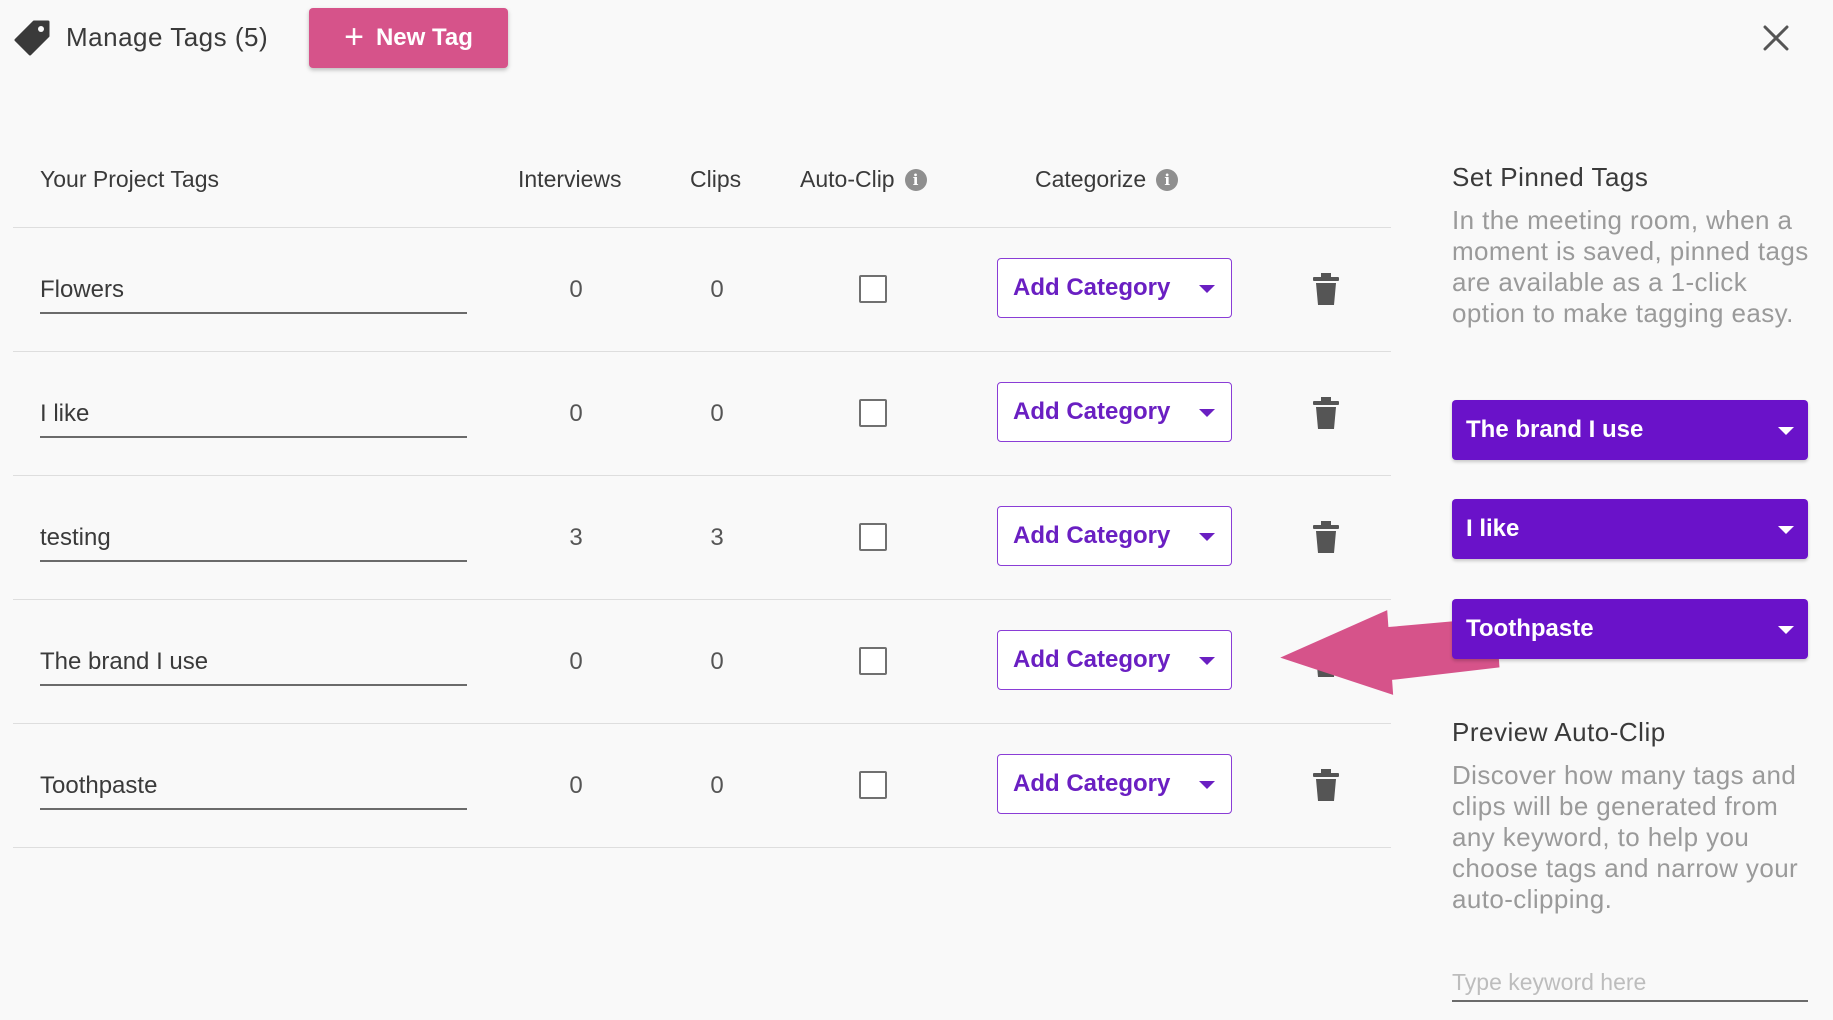 This screenshot has height=1020, width=1833. Describe the element at coordinates (1493, 528) in the screenshot. I see `pinned-tag-label: I like` at that location.